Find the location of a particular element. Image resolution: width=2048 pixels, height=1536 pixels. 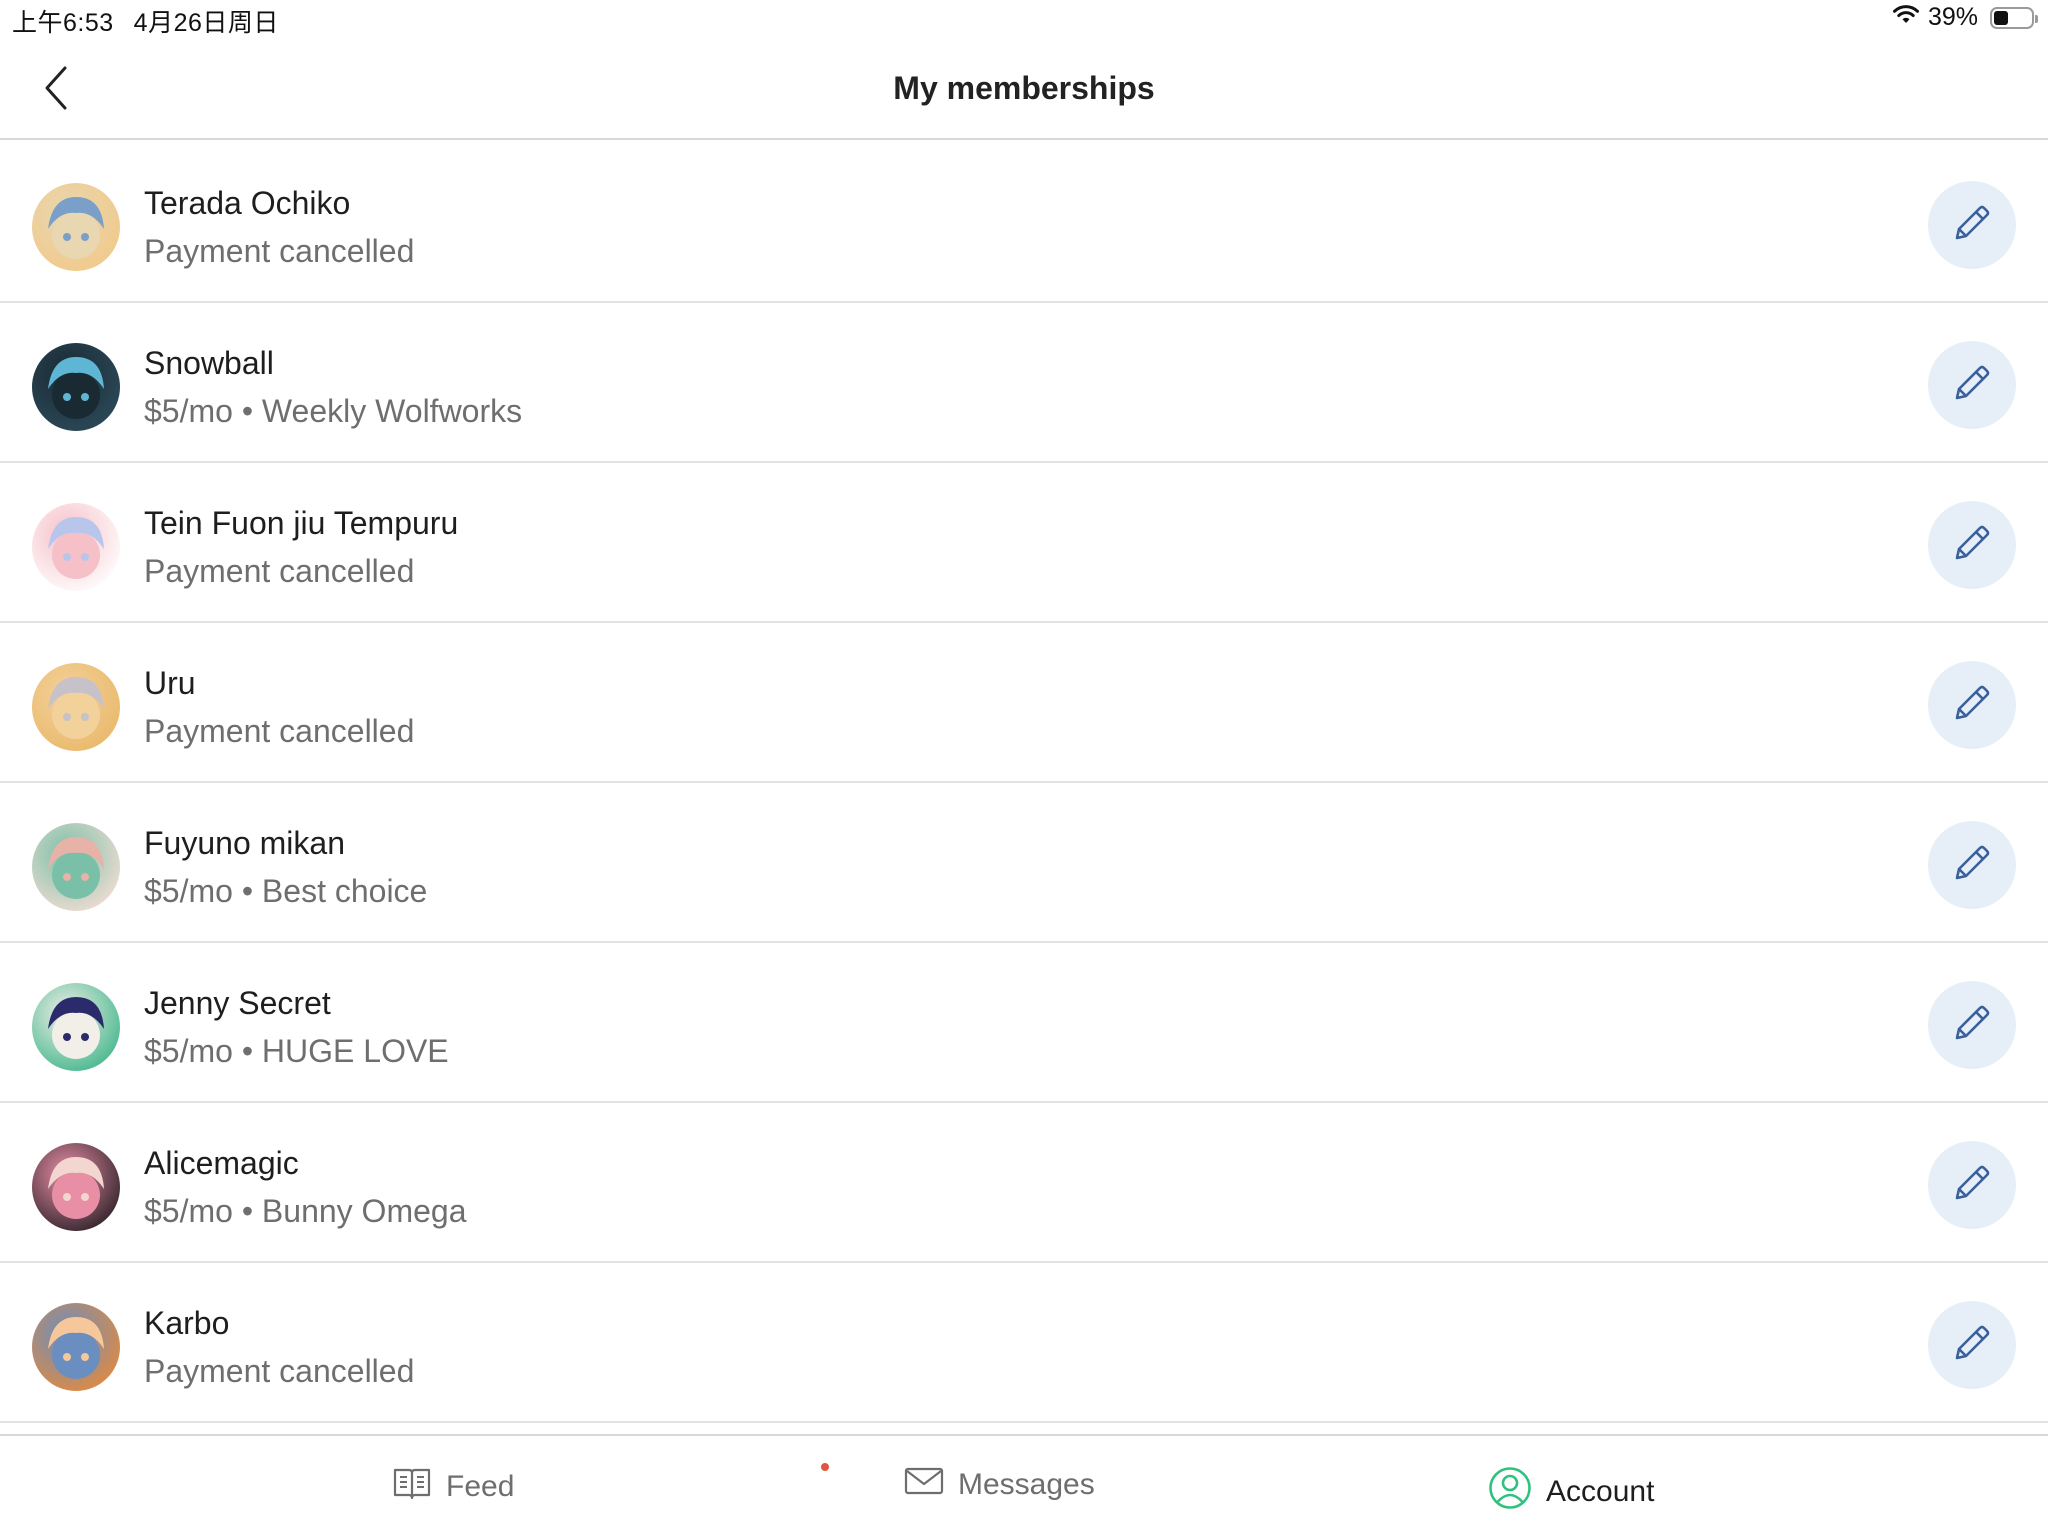

tab-messages-label: Messages is located at coordinates (1026, 1484).